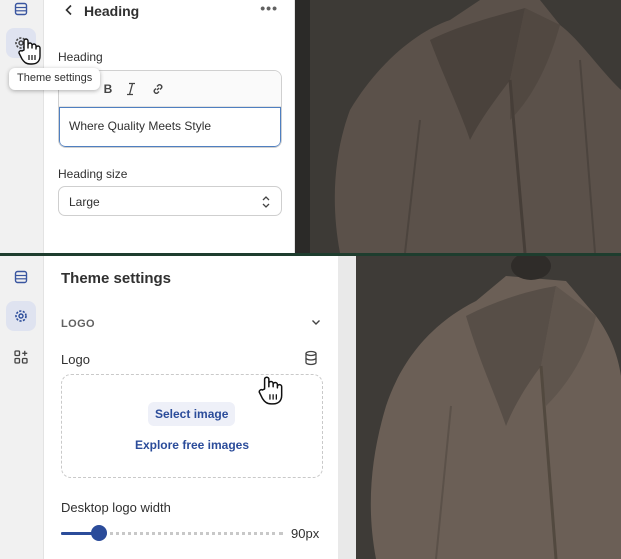  Describe the element at coordinates (112, 11) in the screenshot. I see `panel-title: Heading` at that location.